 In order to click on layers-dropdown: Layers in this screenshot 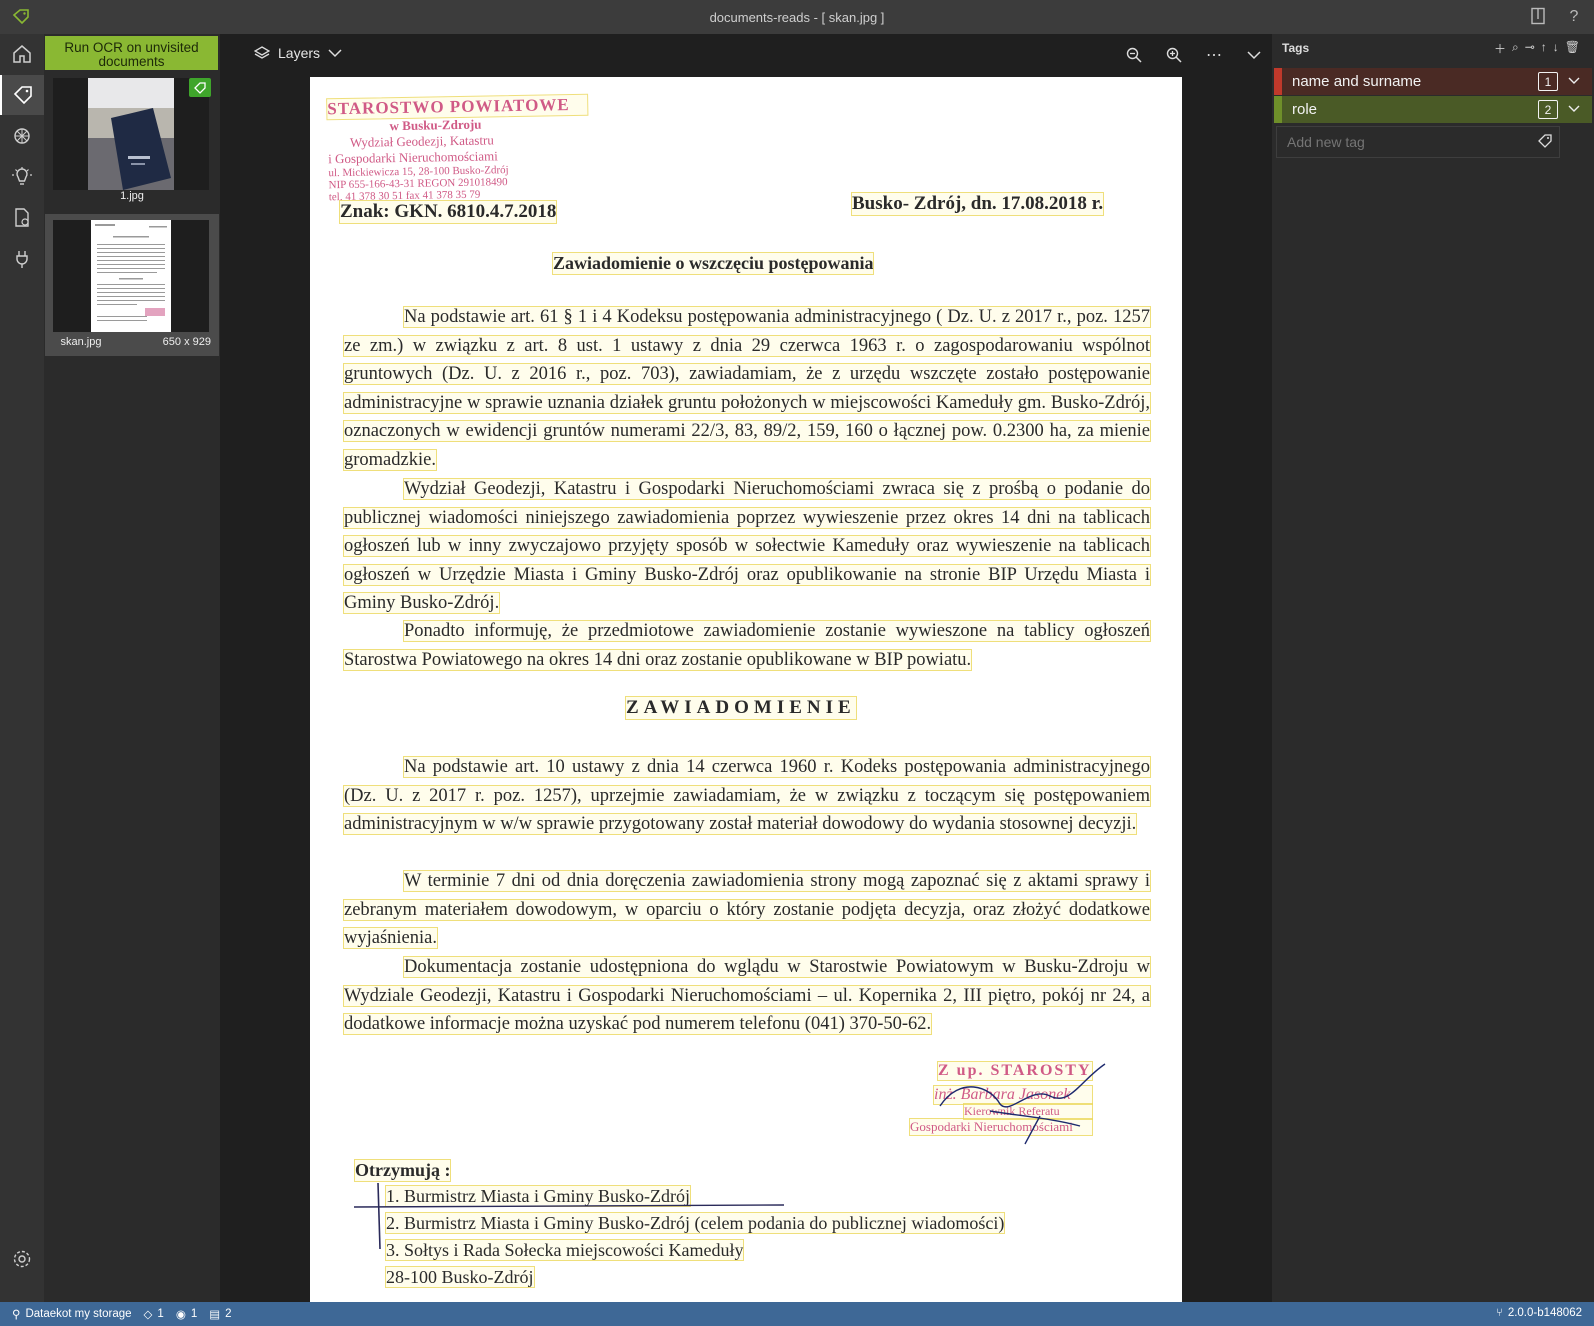, I will do `click(298, 53)`.